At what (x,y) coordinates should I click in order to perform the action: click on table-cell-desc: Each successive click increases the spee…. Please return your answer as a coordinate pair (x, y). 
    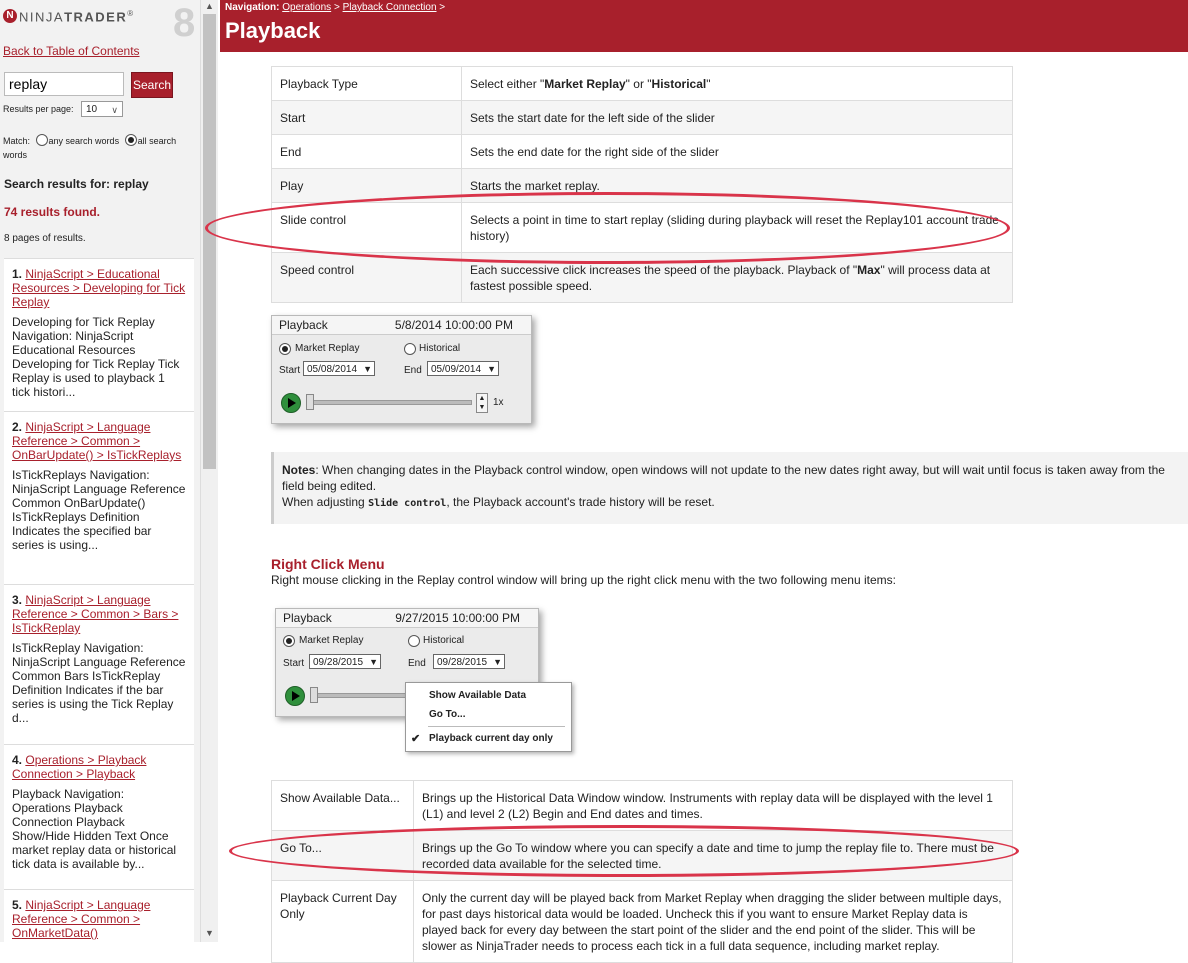
    Looking at the image, I should click on (737, 277).